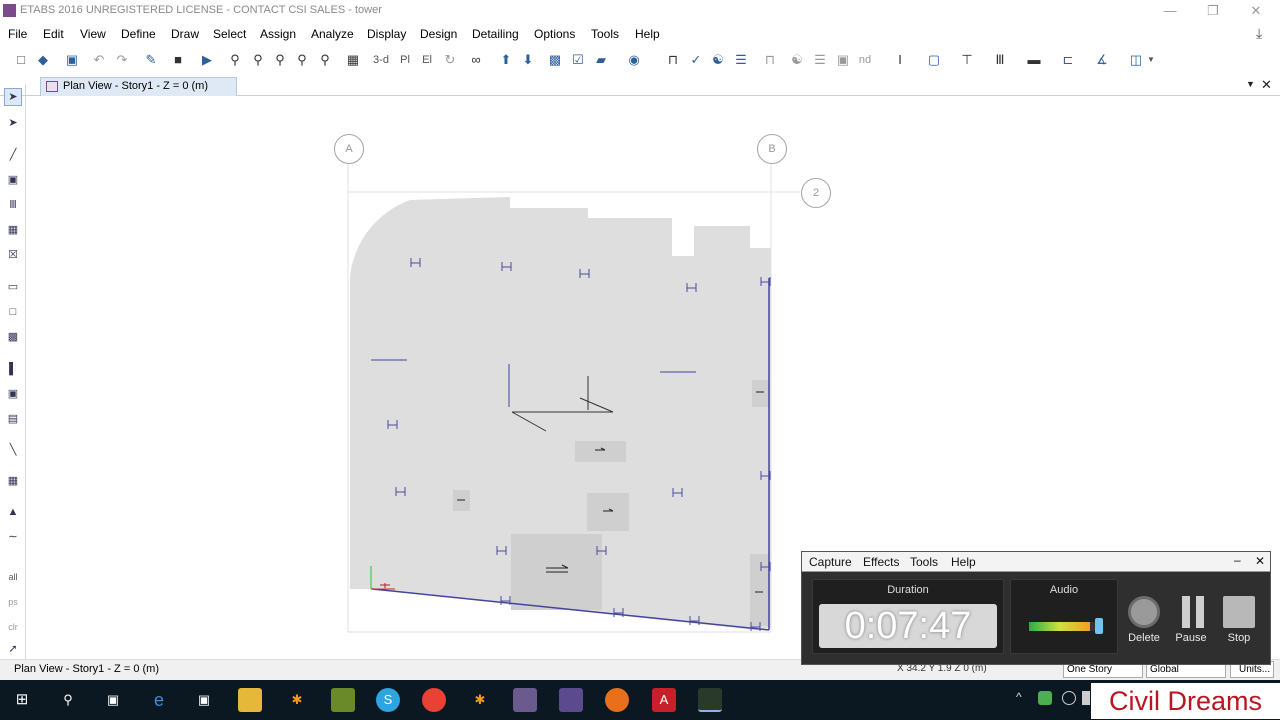 The image size is (1280, 720). Describe the element at coordinates (13, 649) in the screenshot. I see `snap-icon: ➚` at that location.